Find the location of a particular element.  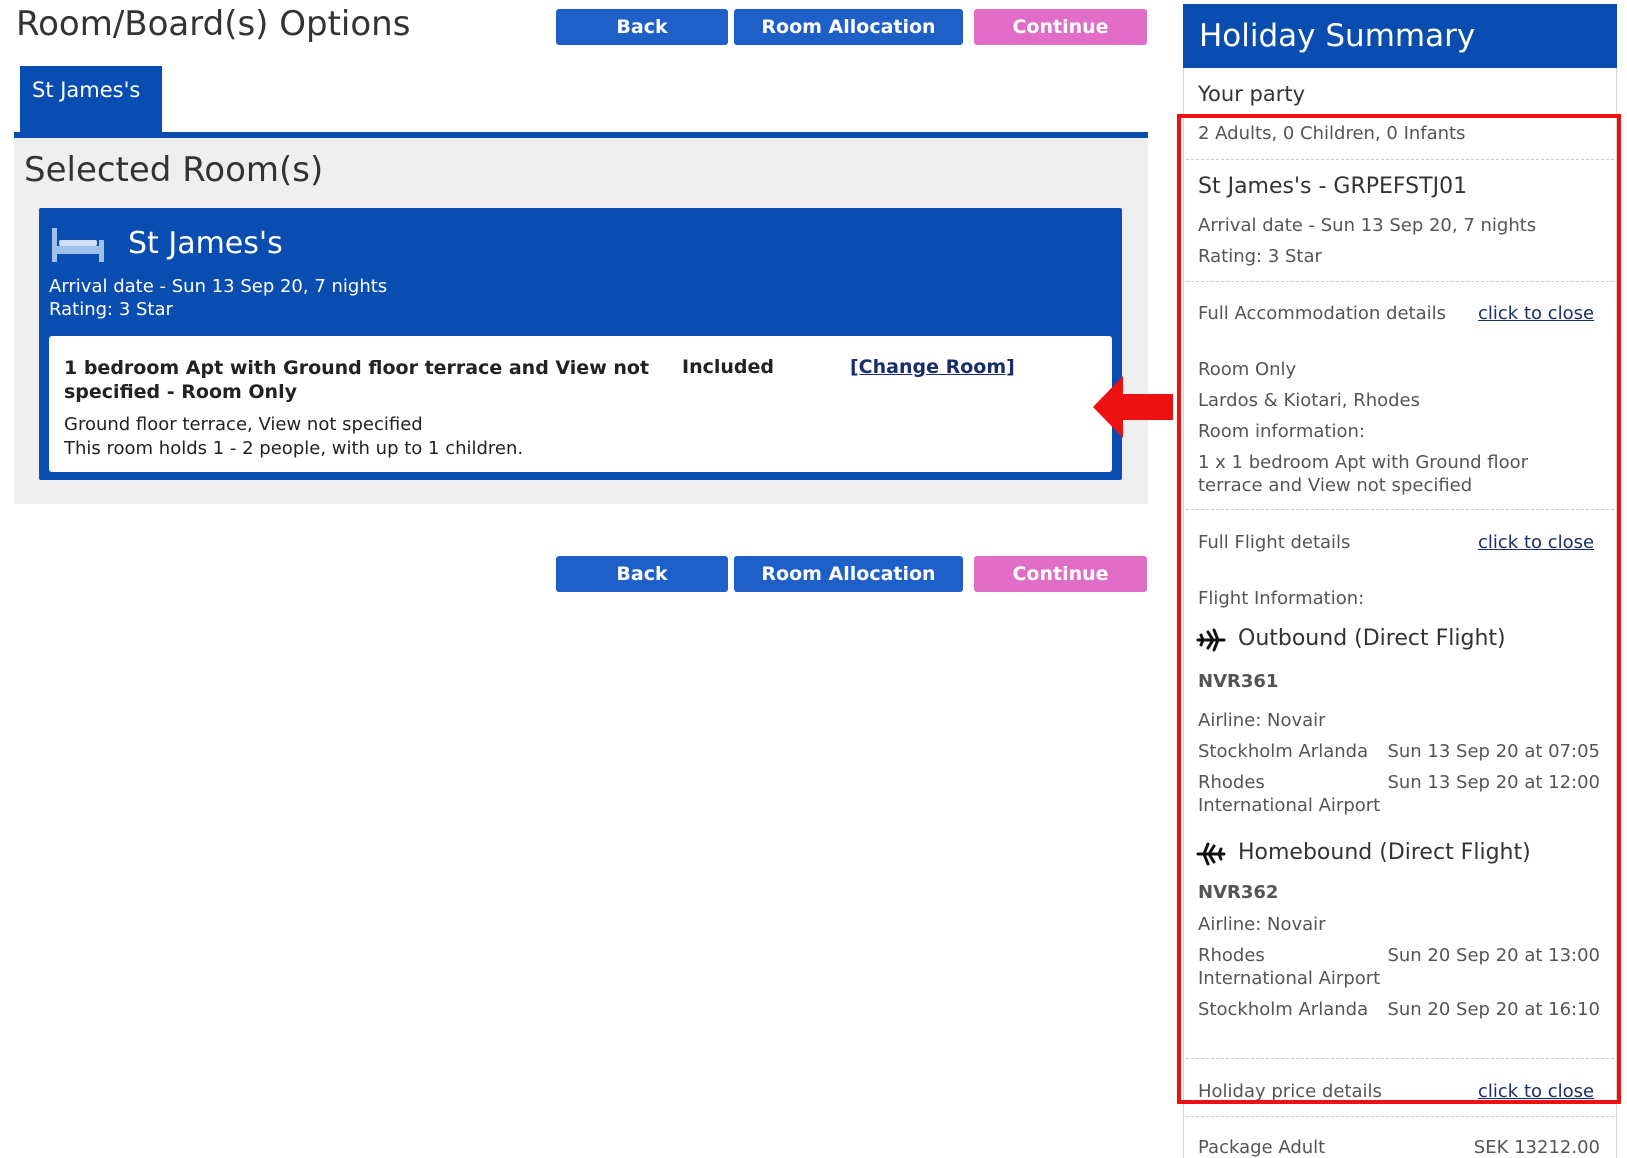

room-info-line1: 1 x 1 bedroom Apt with Ground floor is located at coordinates (1363, 462).